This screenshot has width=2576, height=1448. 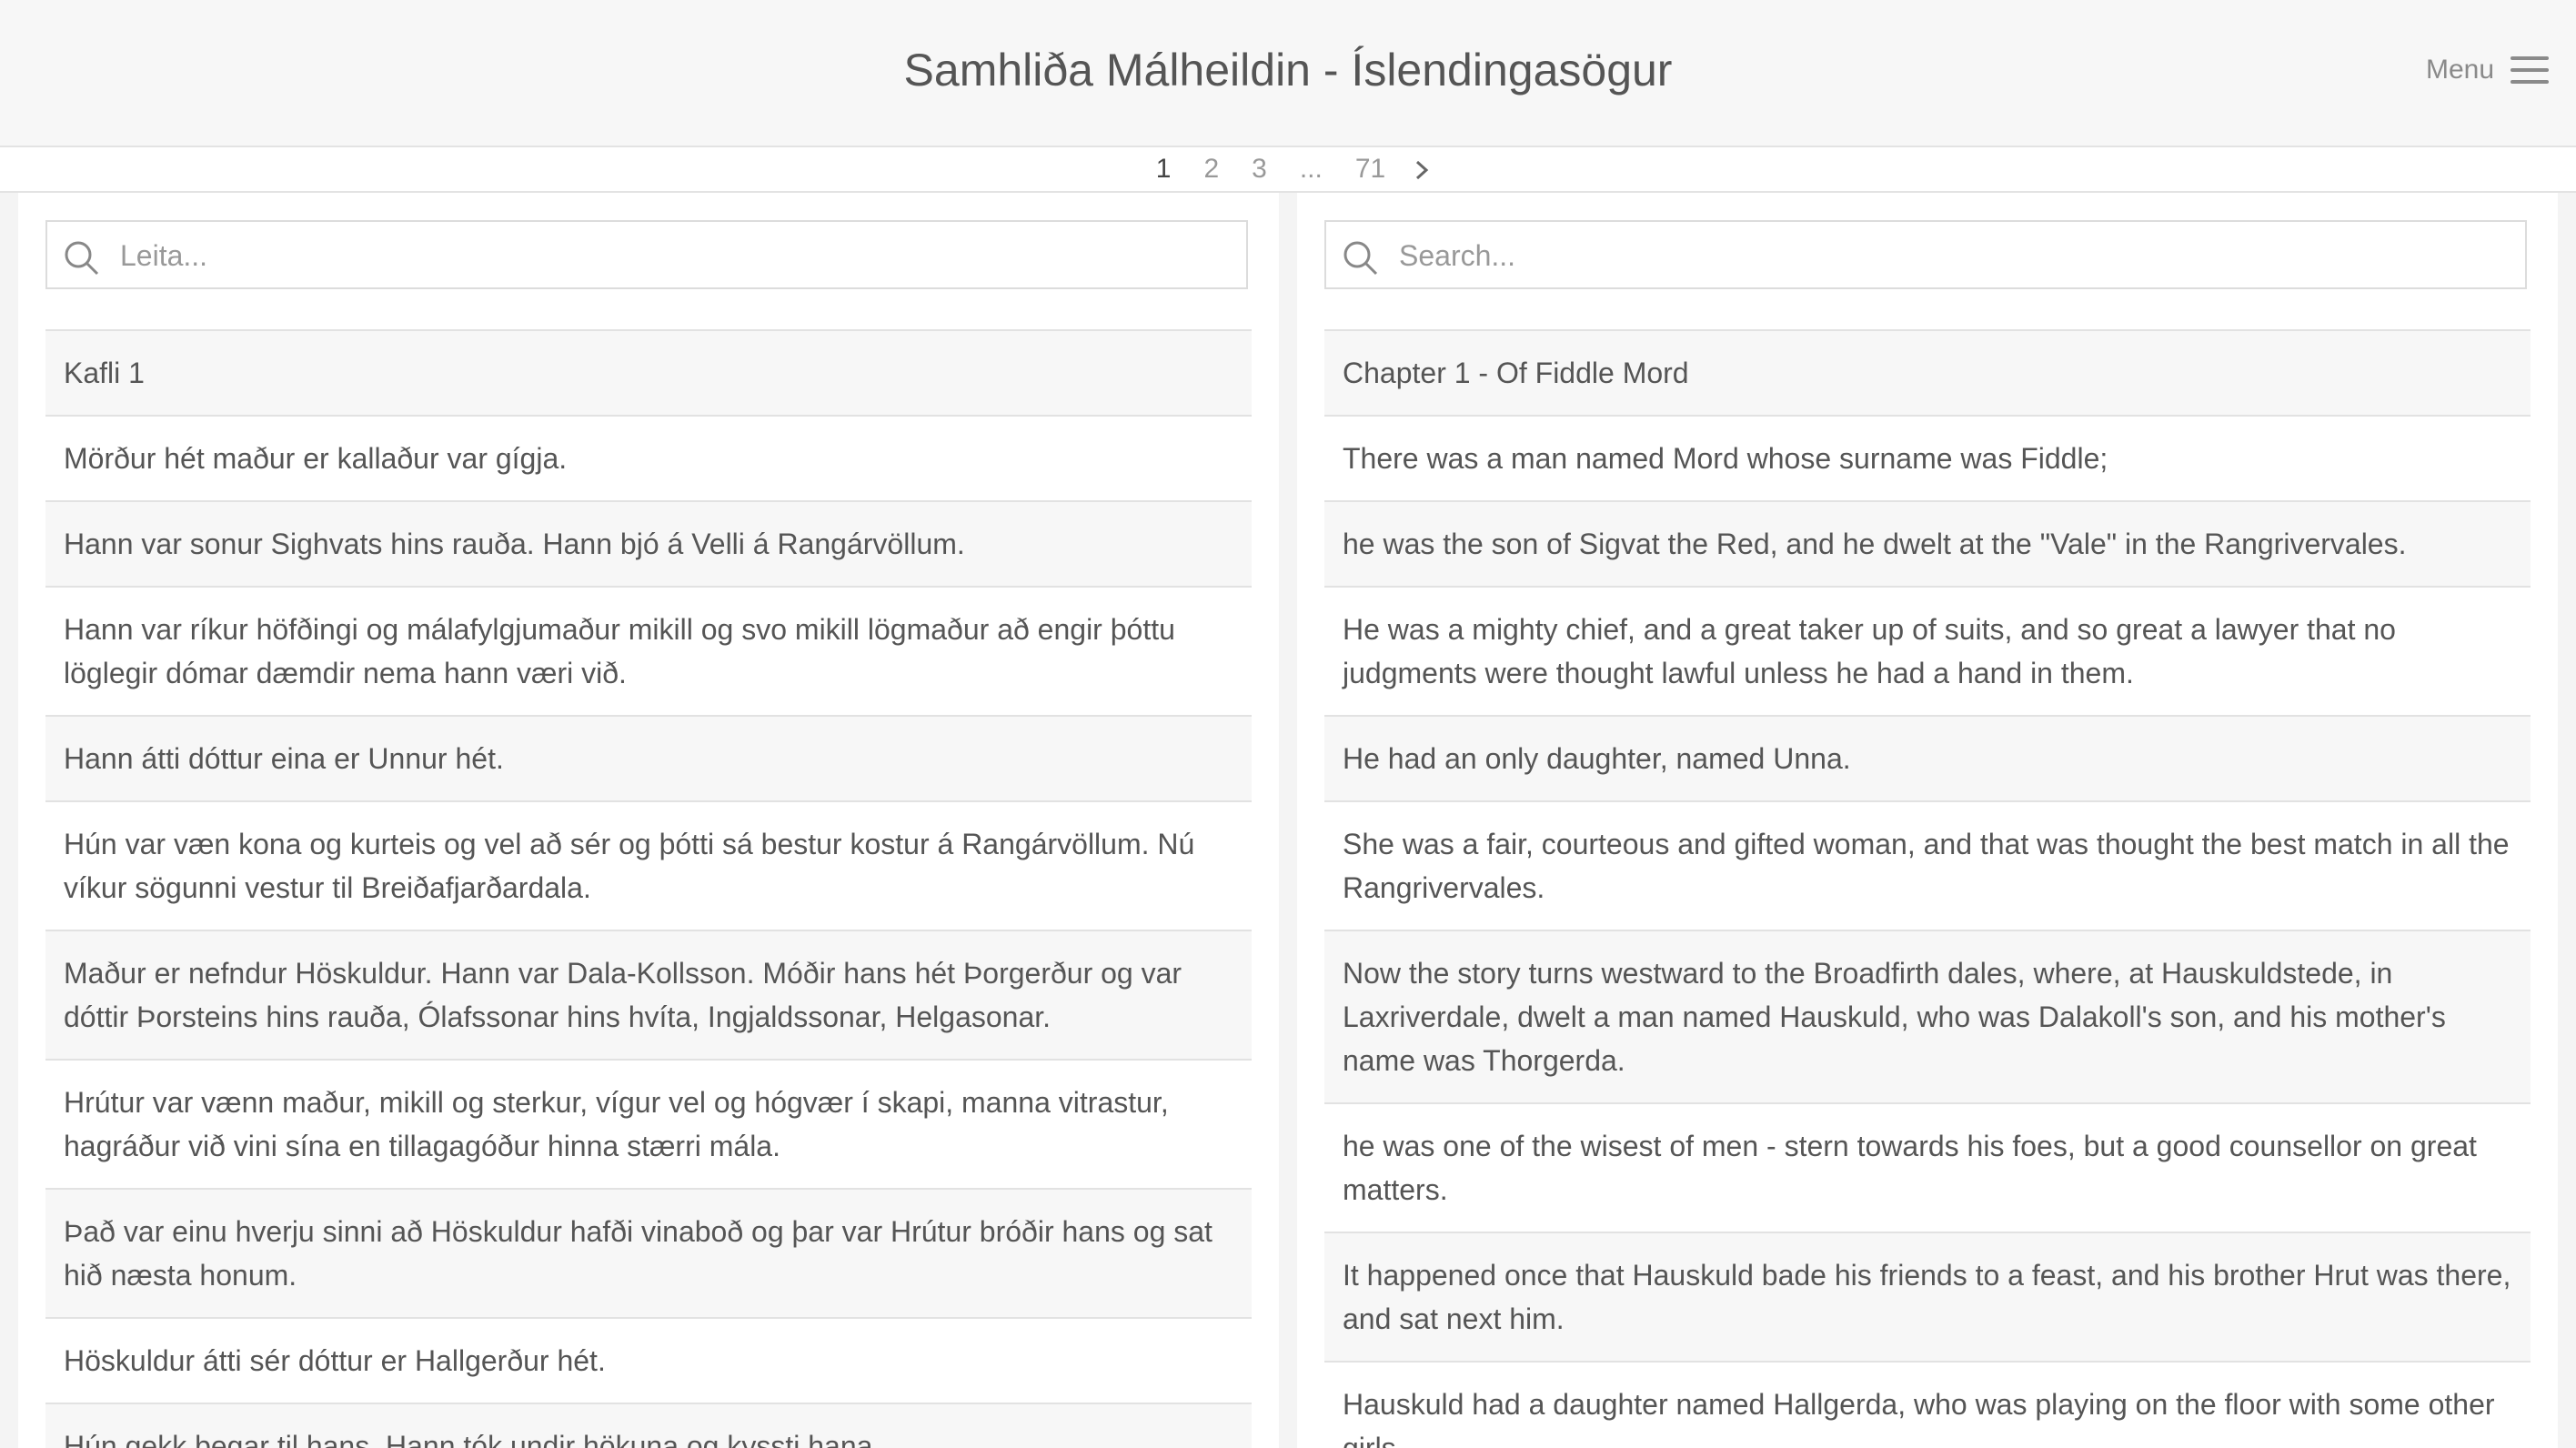 What do you see at coordinates (648, 372) in the screenshot?
I see `icelandic-chapter-heading: Kafli 1` at bounding box center [648, 372].